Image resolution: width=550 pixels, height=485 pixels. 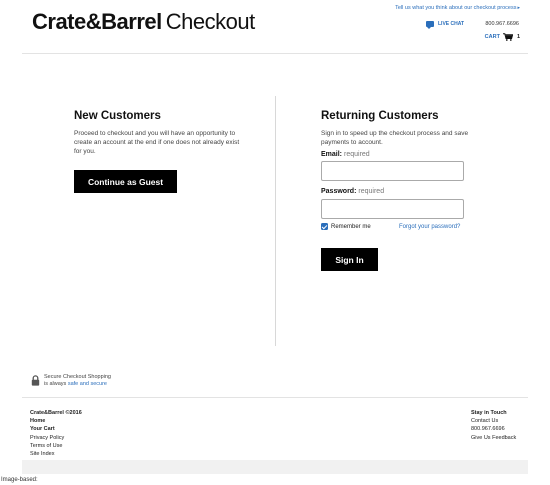 I want to click on cart-label: CART, so click(x=492, y=37).